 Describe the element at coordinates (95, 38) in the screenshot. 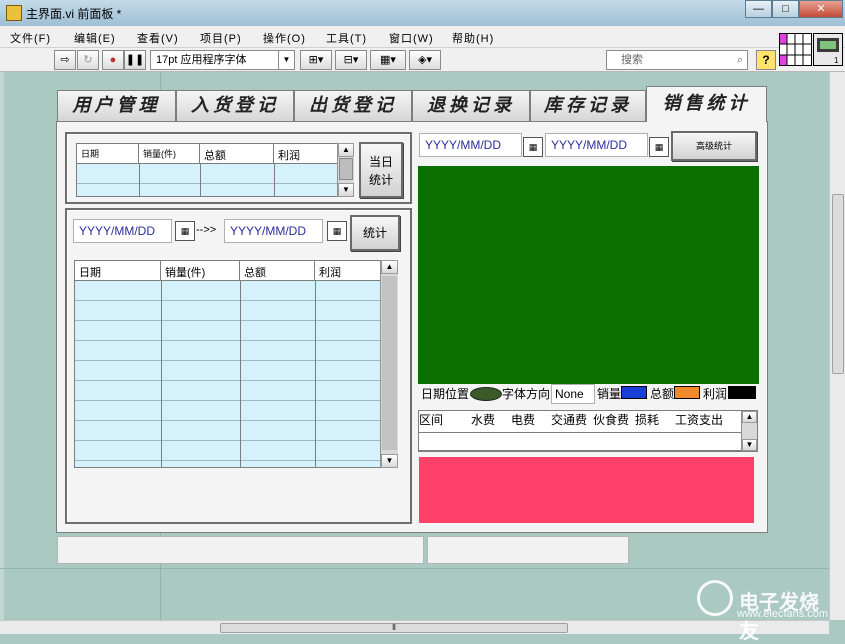

I see `menu-edit: 编辑(E)` at that location.